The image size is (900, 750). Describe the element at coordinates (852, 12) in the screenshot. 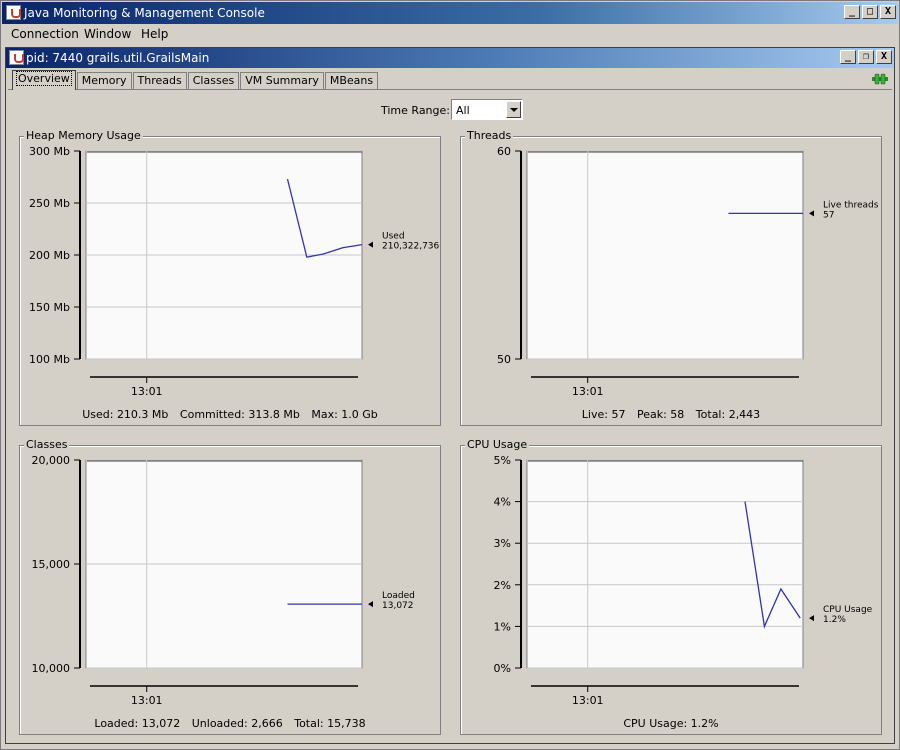

I see `minimize-button: _` at that location.